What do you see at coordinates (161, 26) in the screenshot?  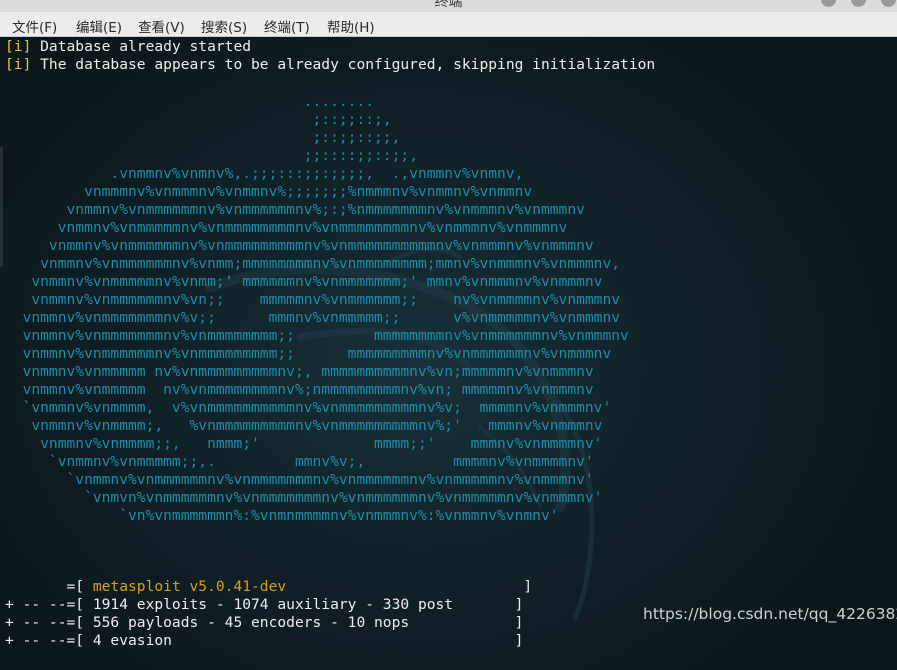 I see `menu-view: 查看(V)` at bounding box center [161, 26].